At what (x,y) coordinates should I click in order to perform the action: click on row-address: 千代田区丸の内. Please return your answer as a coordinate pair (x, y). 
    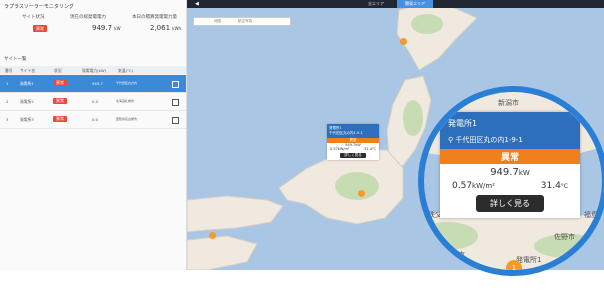
    Looking at the image, I should click on (127, 83).